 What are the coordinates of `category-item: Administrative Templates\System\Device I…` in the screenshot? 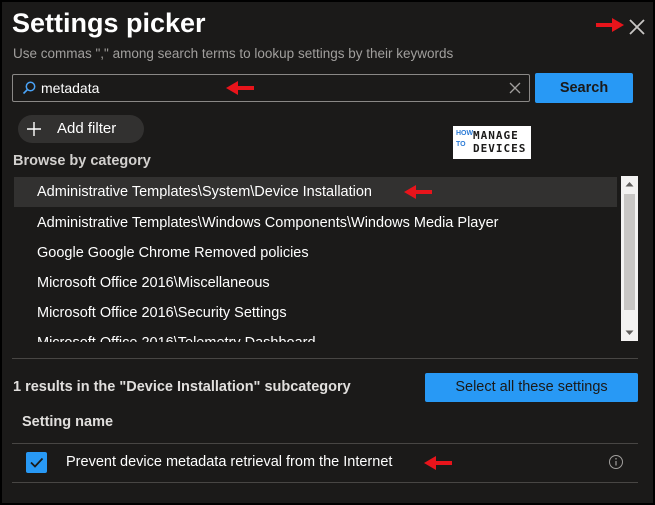 It's located at (315, 192).